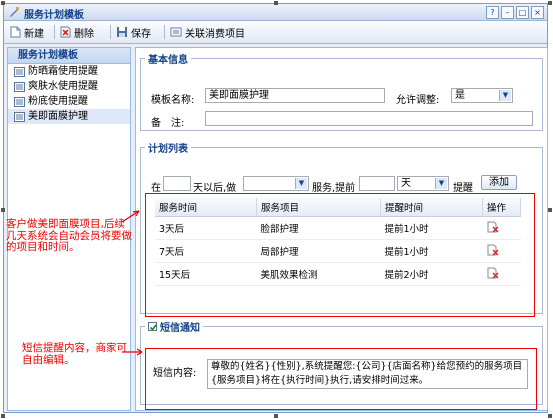 The width and height of the screenshot is (553, 419). Describe the element at coordinates (369, 118) in the screenshot. I see `remark-input` at that location.